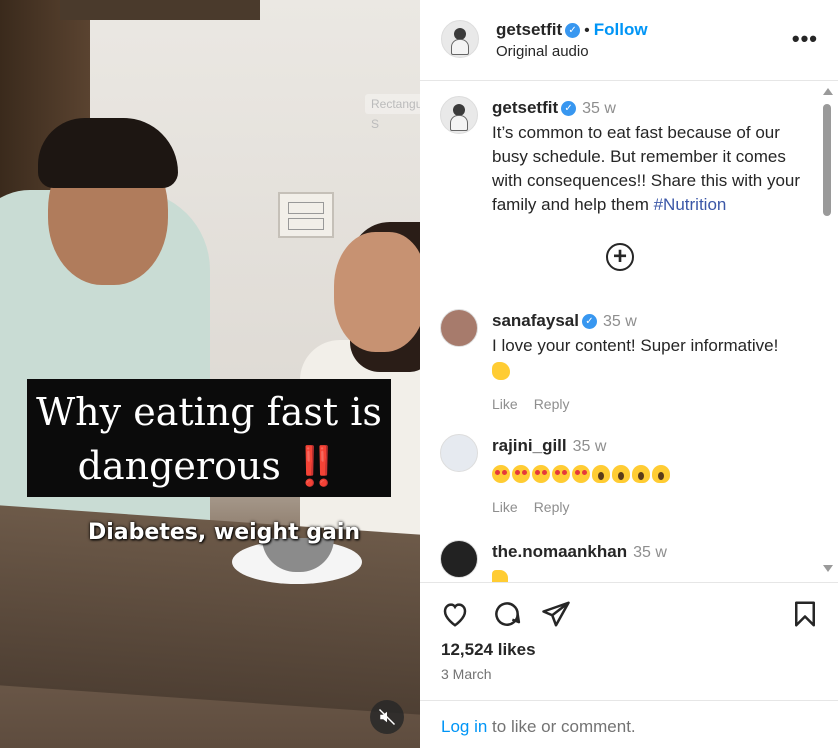  Describe the element at coordinates (392, 112) in the screenshot. I see `overlay-chip: Rectangular S` at that location.